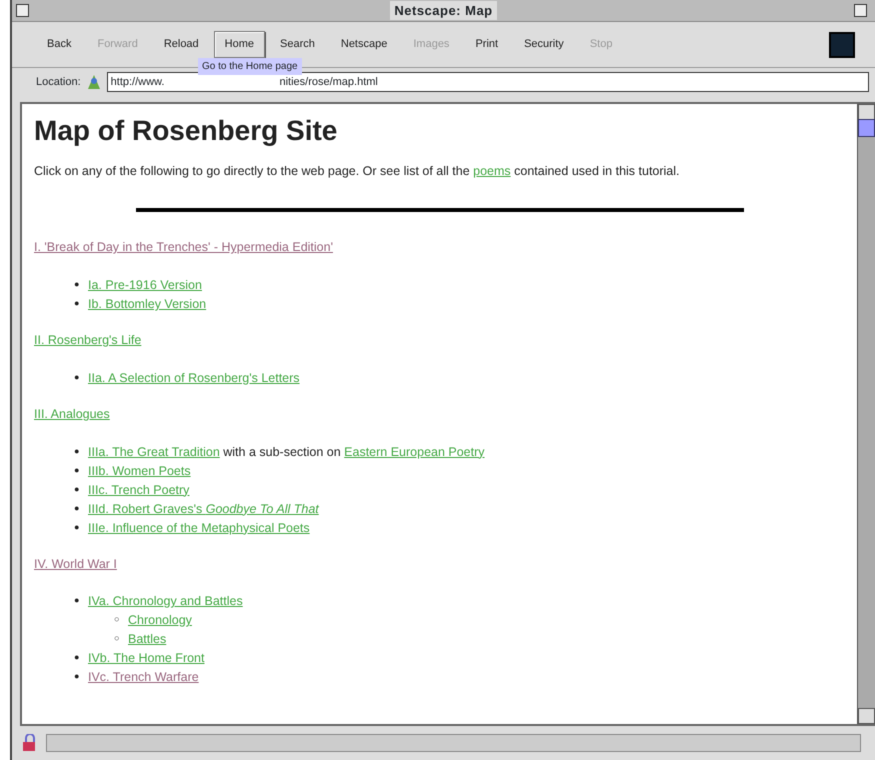 This screenshot has height=760, width=875. Describe the element at coordinates (58, 82) in the screenshot. I see `location-label: Location:` at that location.